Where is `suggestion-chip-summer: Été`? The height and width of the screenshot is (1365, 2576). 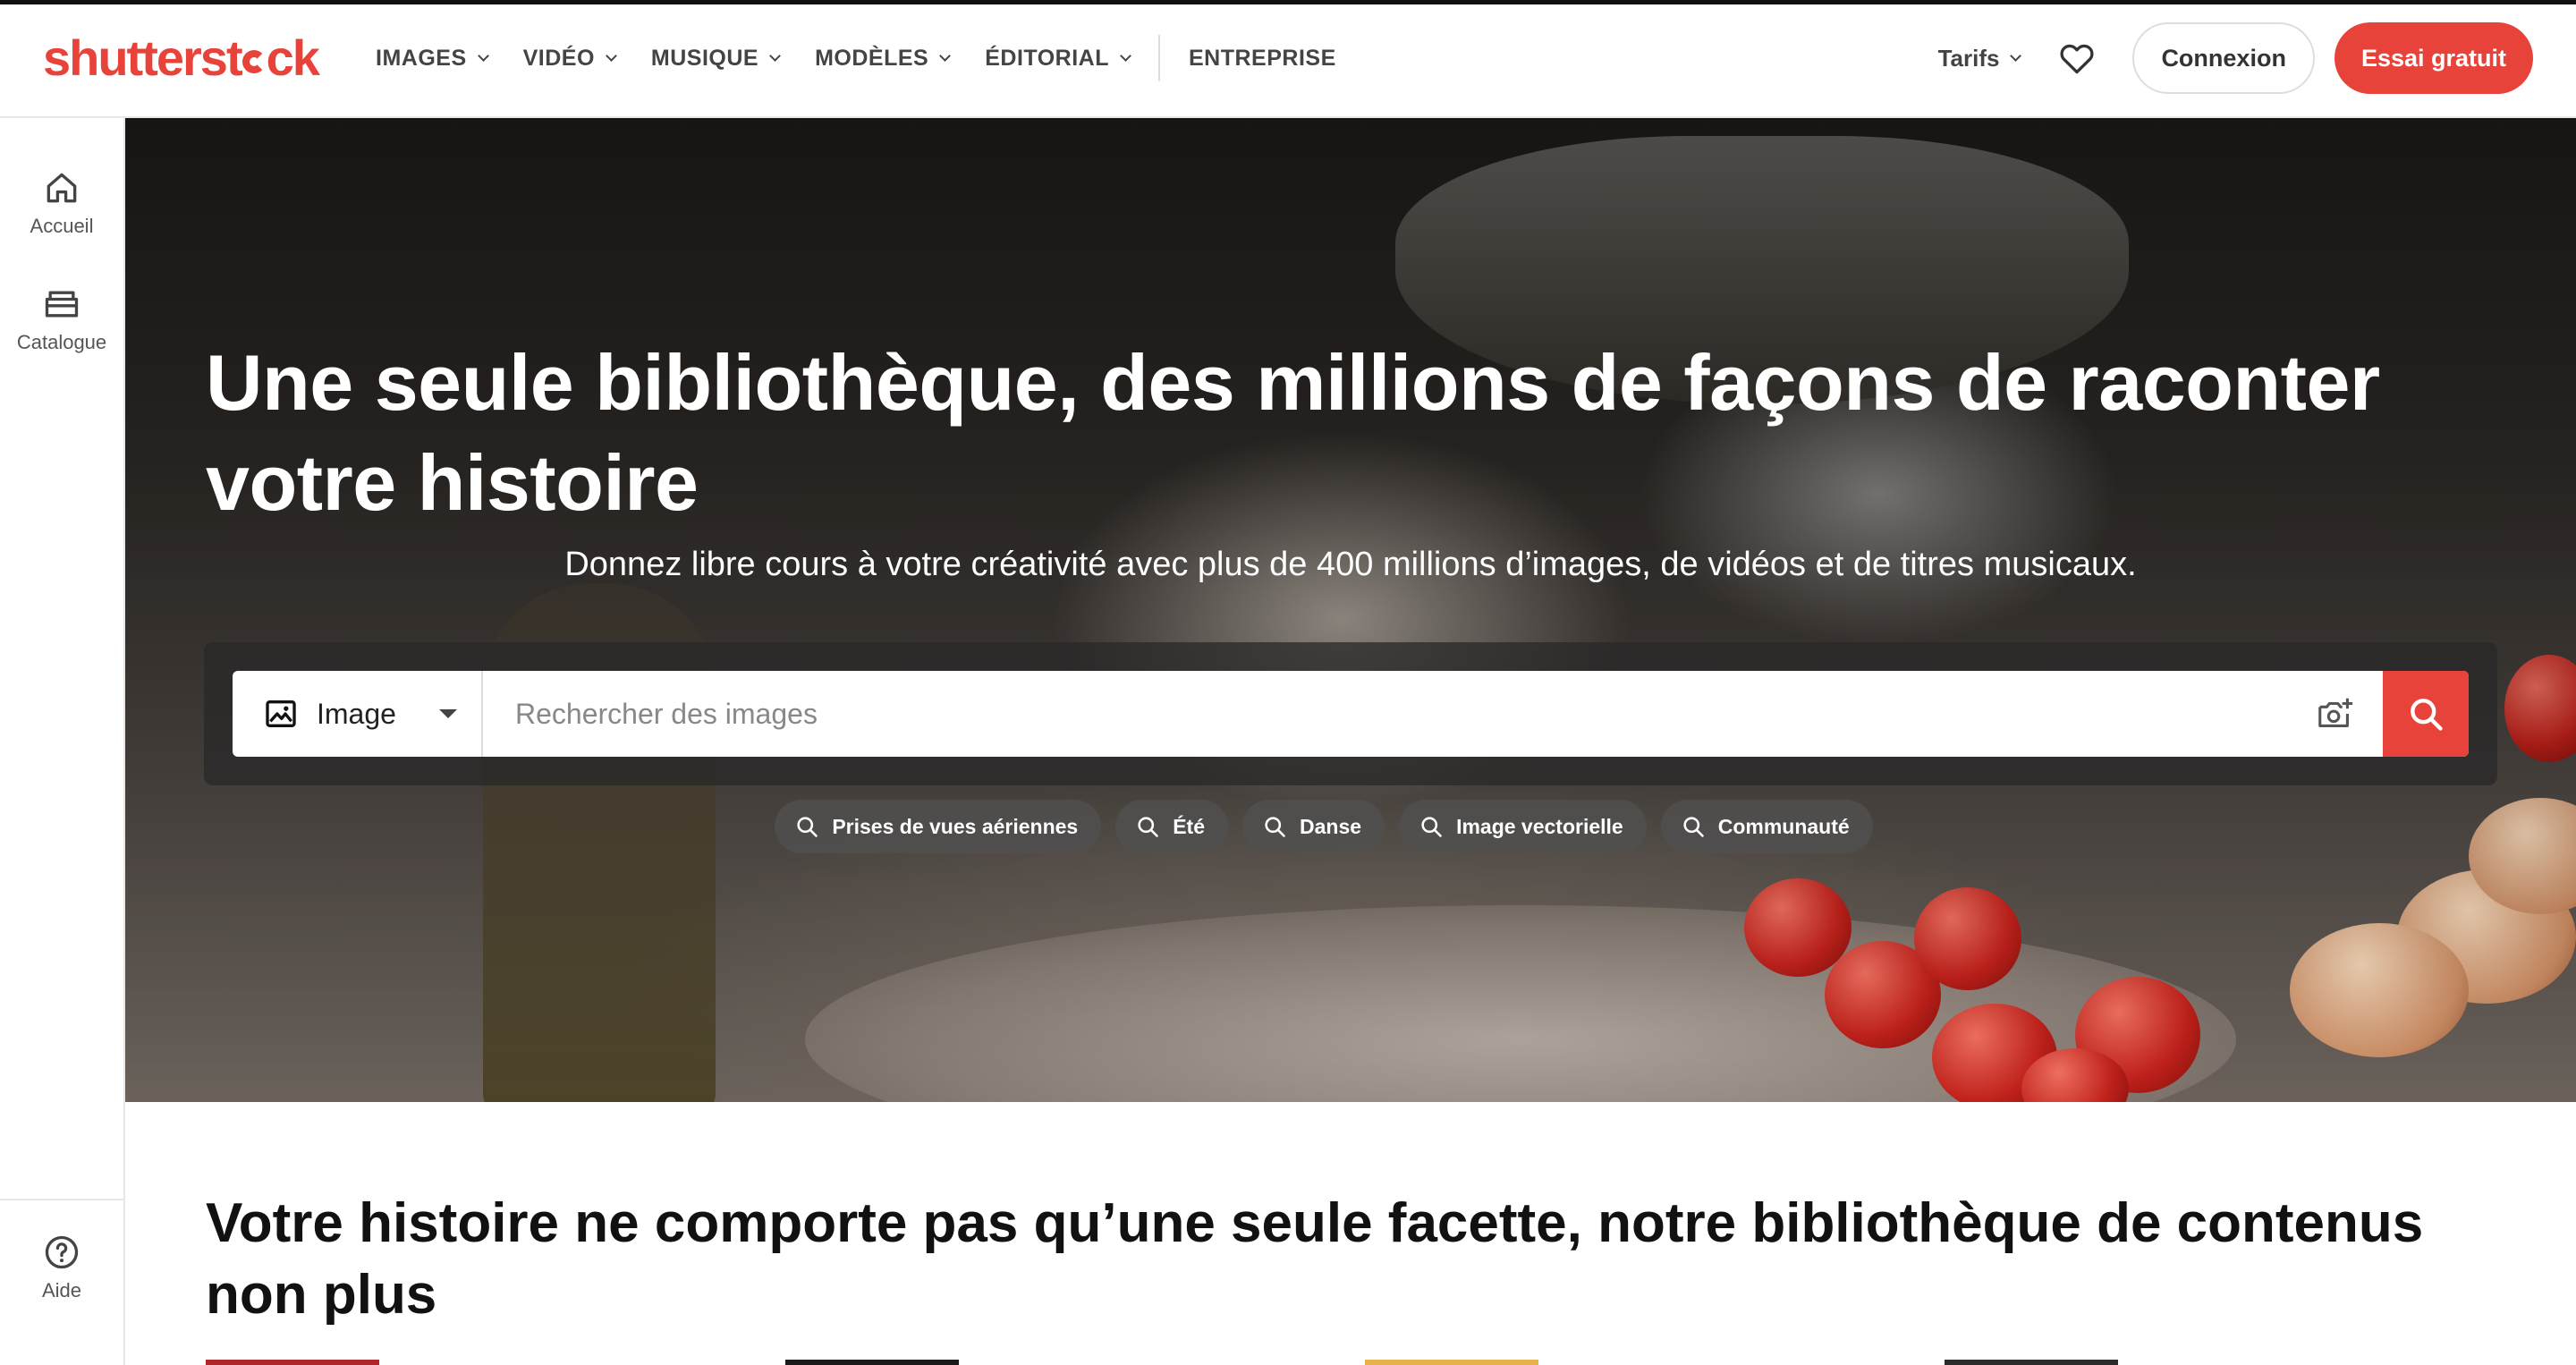
suggestion-chip-summer: Été is located at coordinates (1172, 826).